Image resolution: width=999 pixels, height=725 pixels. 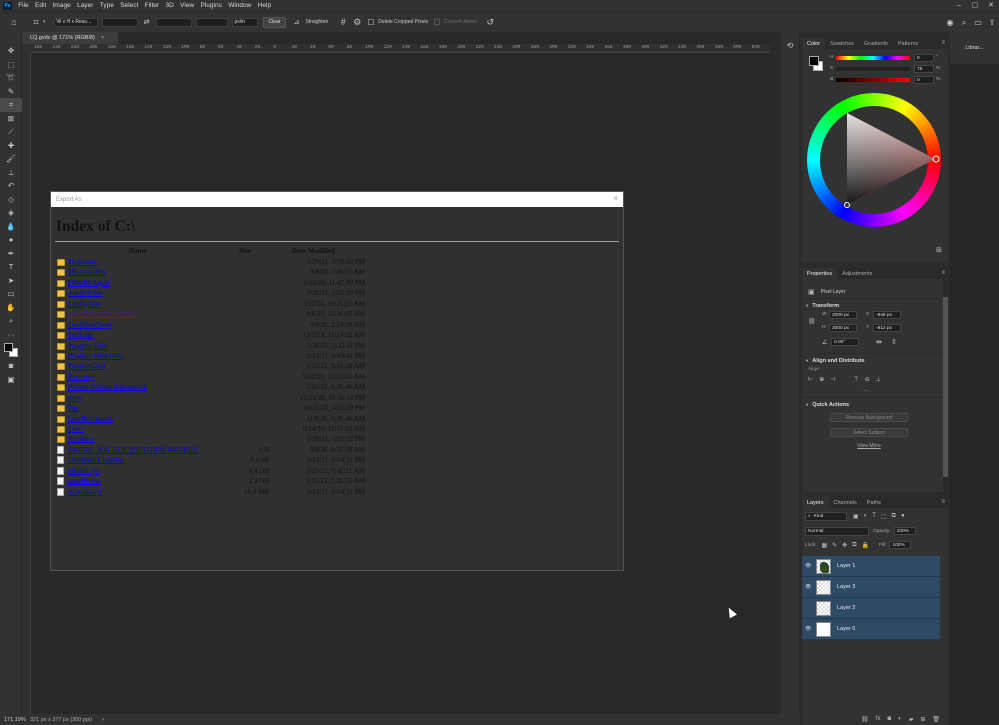 What do you see at coordinates (887, 328) in the screenshot?
I see `y-field: -812 px` at bounding box center [887, 328].